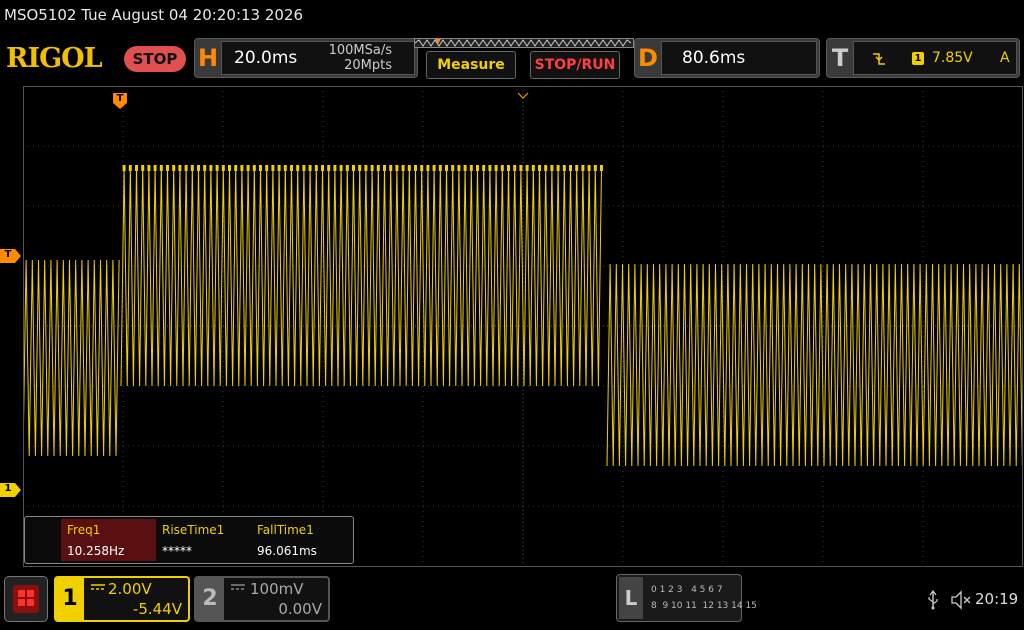  I want to click on measurement-name: FallTime1, so click(285, 530).